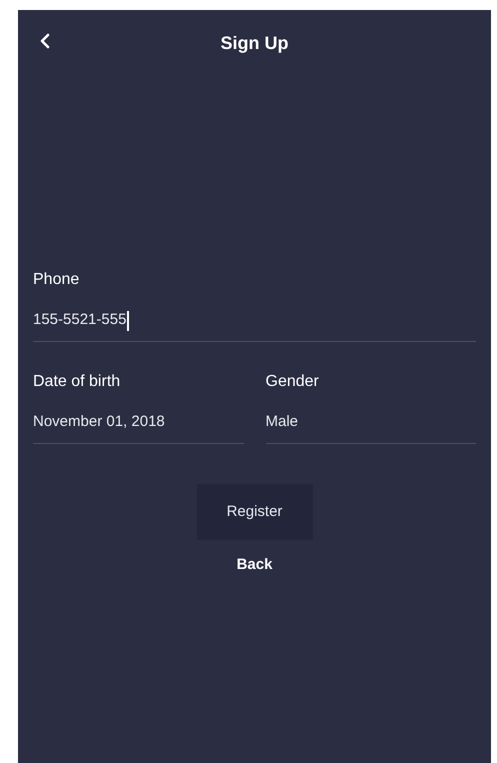 Image resolution: width=497 pixels, height=763 pixels. Describe the element at coordinates (254, 565) in the screenshot. I see `back-button: Back` at that location.